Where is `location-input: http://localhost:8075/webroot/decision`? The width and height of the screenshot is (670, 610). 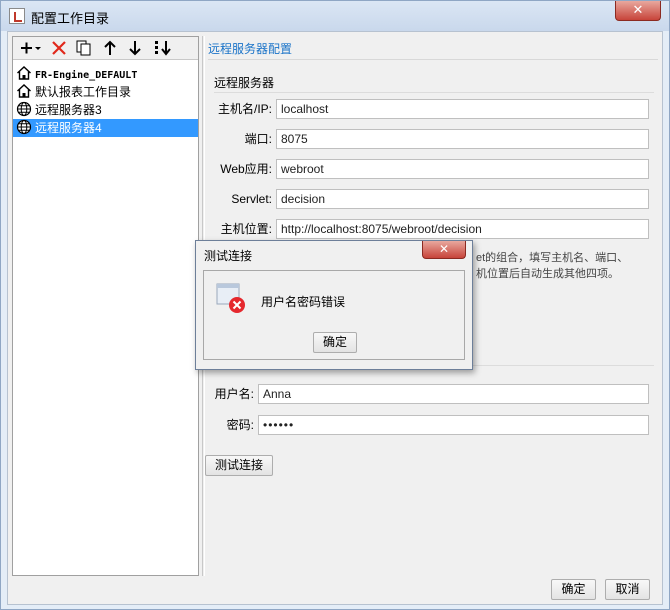 location-input: http://localhost:8075/webroot/decision is located at coordinates (462, 229).